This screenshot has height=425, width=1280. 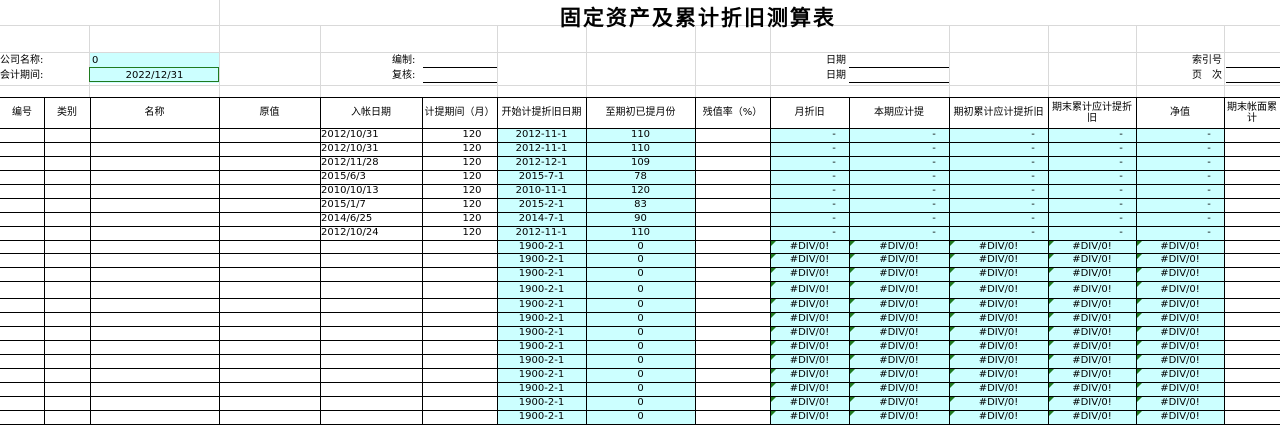 What do you see at coordinates (640, 163) in the screenshot?
I see `months-cell: 109` at bounding box center [640, 163].